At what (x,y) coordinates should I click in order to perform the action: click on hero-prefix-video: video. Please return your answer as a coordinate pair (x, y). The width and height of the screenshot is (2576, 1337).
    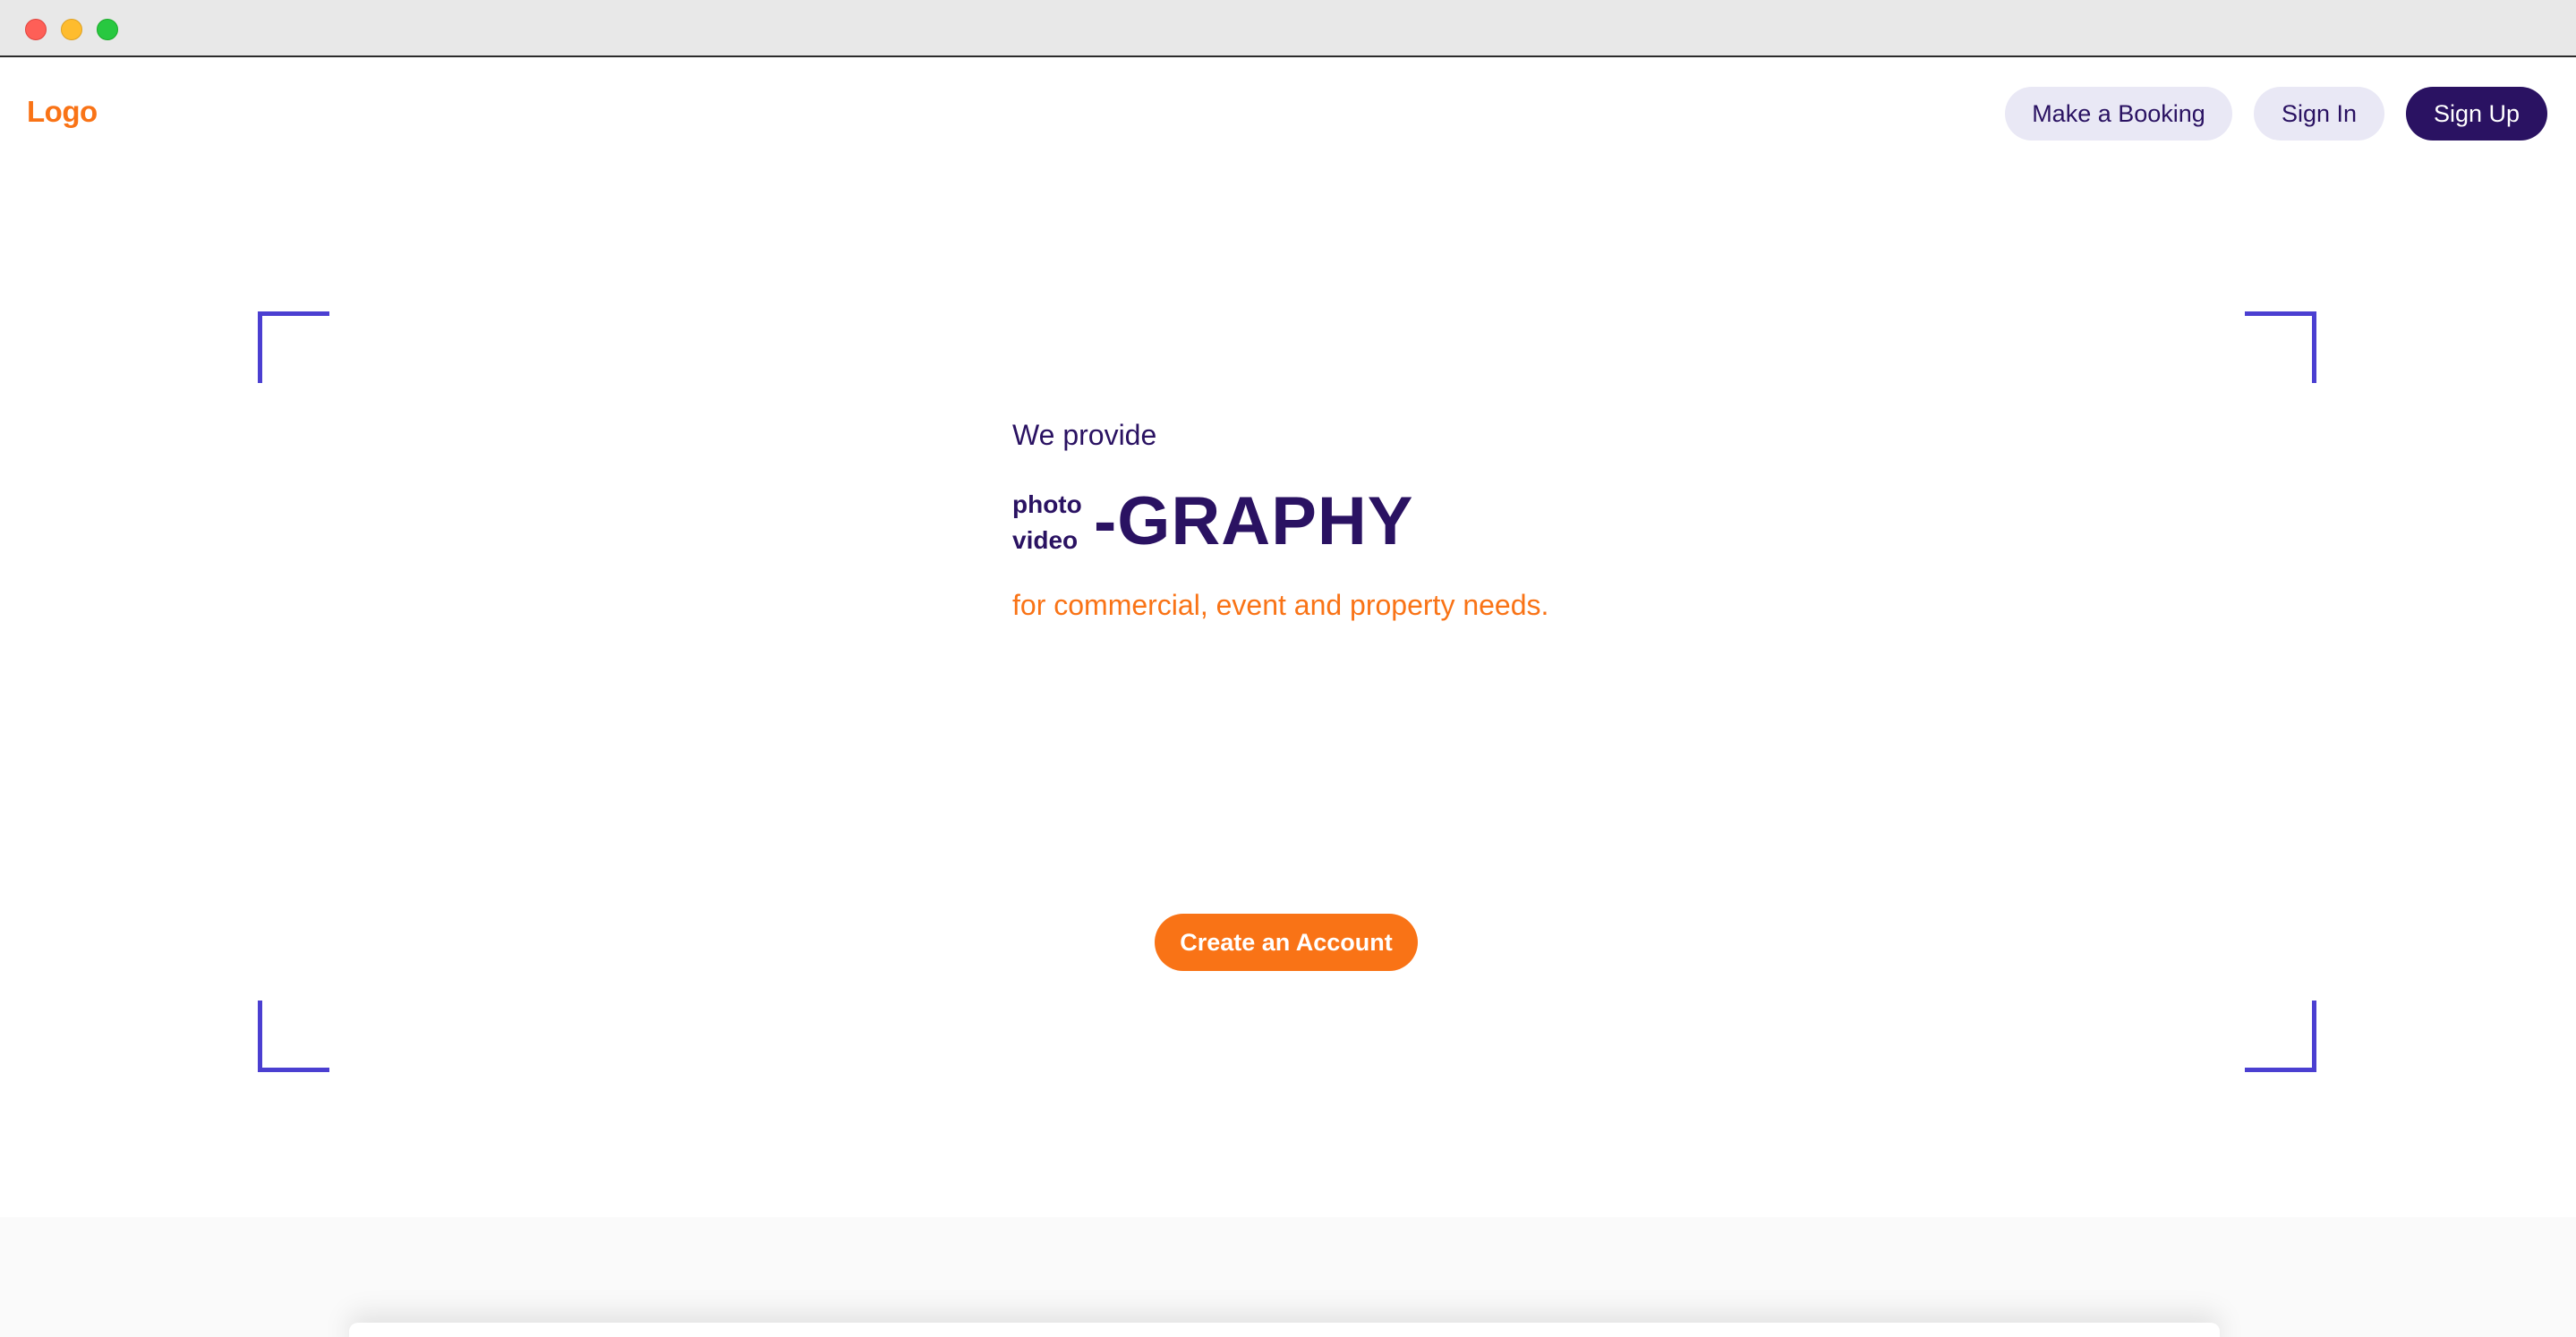
    Looking at the image, I should click on (1045, 540).